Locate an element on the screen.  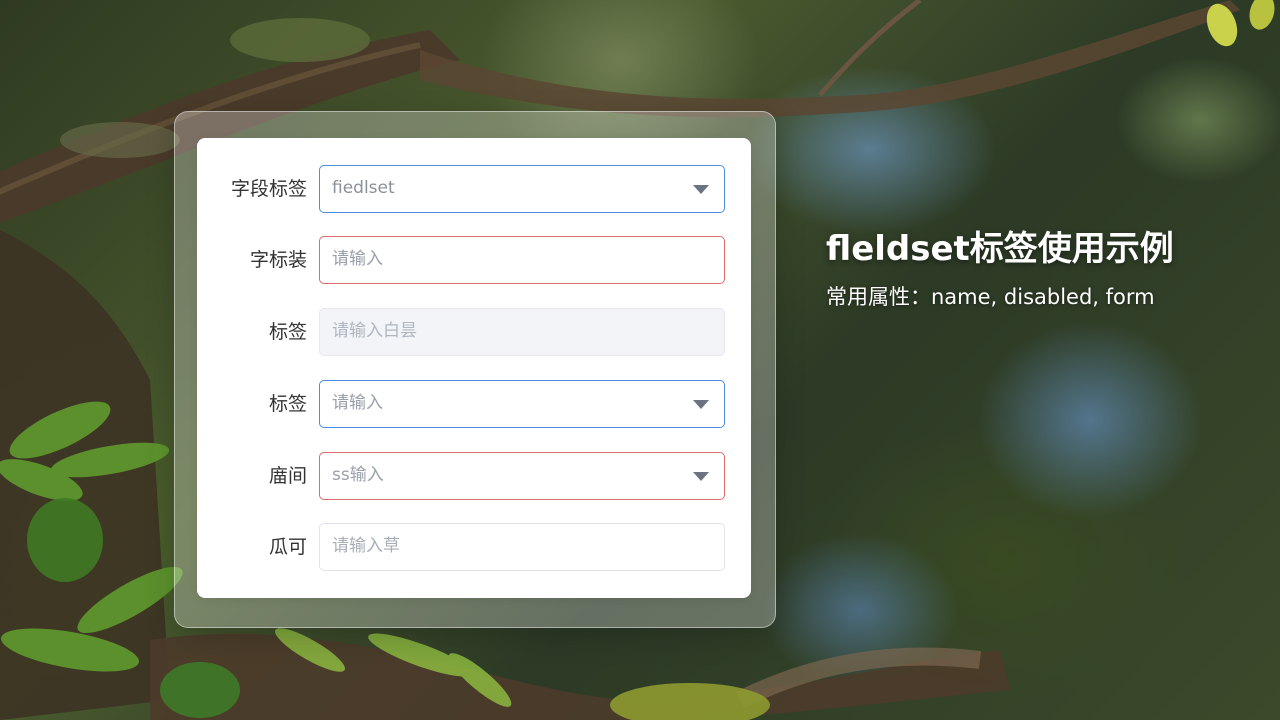
select-input-focused: 请输入 is located at coordinates (522, 404).